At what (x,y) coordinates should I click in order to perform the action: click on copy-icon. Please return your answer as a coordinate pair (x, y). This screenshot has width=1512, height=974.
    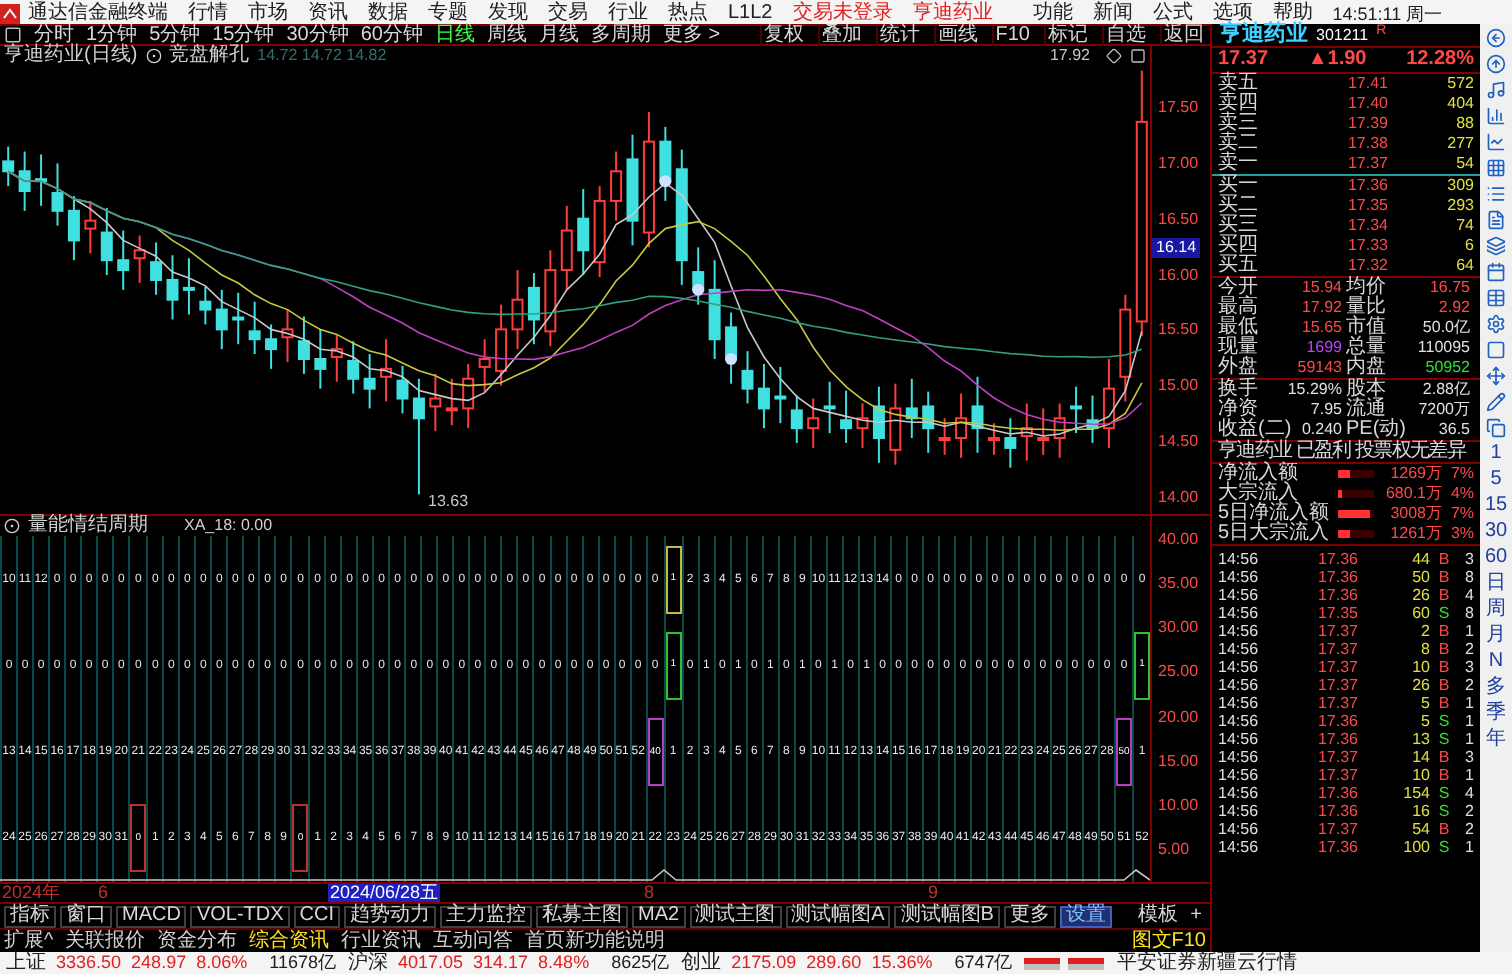
    Looking at the image, I should click on (1496, 428).